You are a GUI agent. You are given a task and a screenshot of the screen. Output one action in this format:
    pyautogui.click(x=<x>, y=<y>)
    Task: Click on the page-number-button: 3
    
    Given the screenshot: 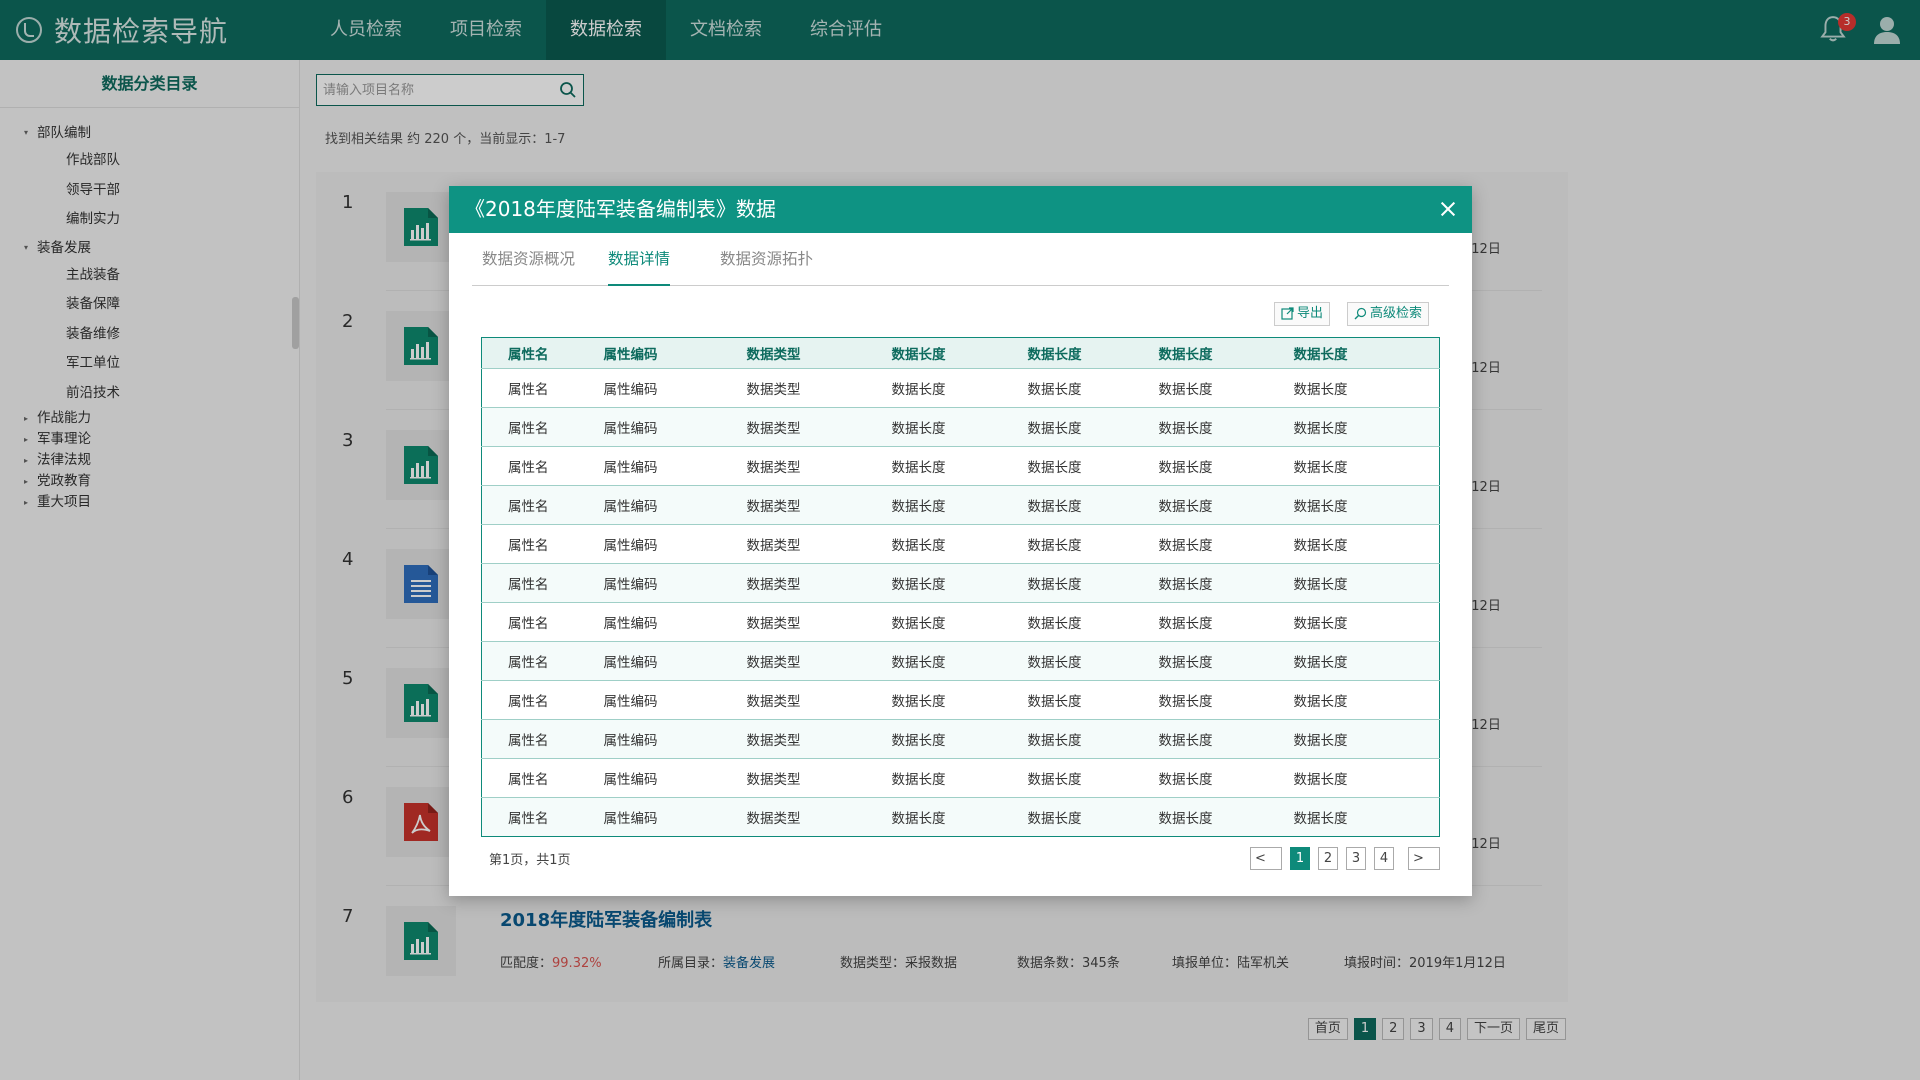 What is the action you would take?
    pyautogui.click(x=1356, y=858)
    